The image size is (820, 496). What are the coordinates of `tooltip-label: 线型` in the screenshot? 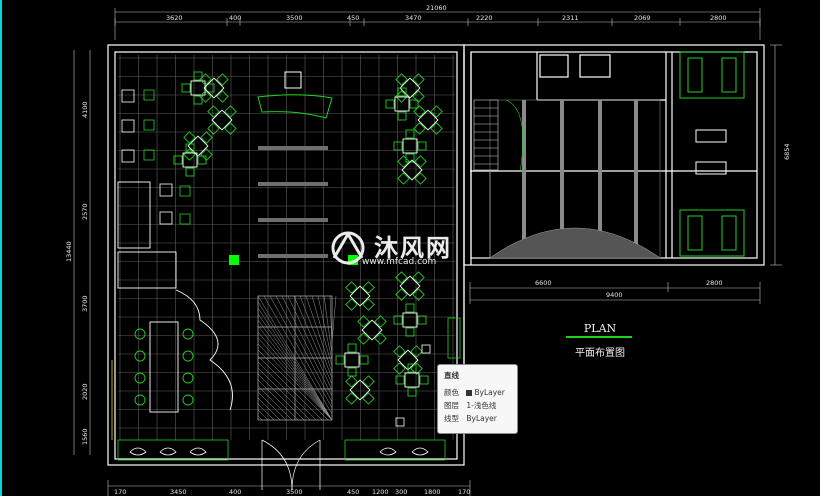 It's located at (451, 418).